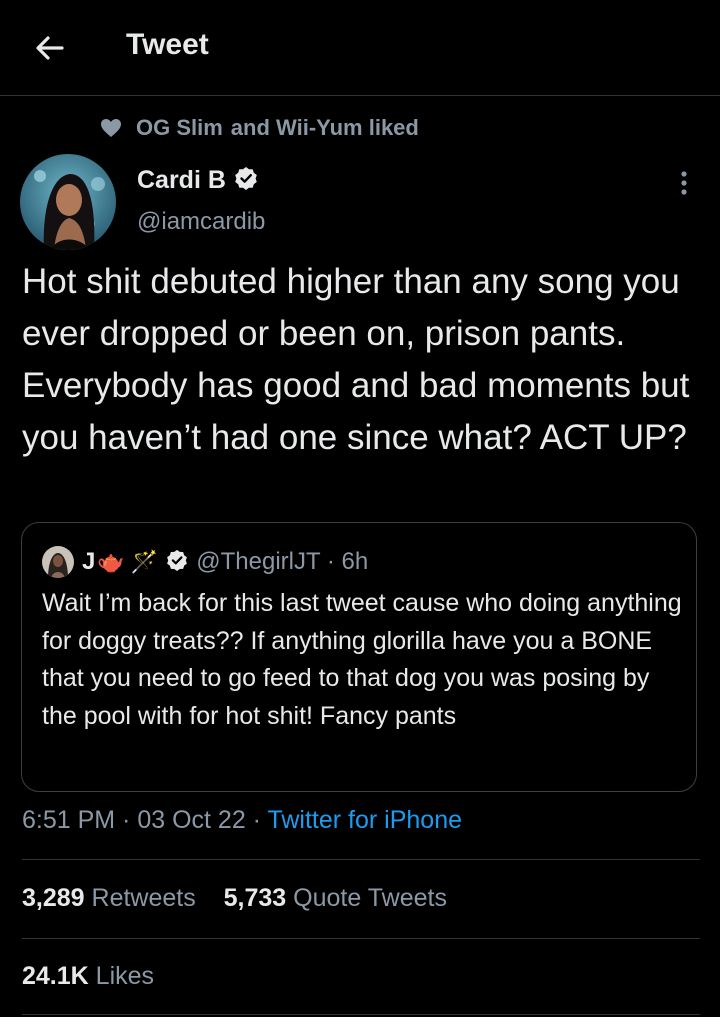 The height and width of the screenshot is (1017, 720). What do you see at coordinates (684, 185) in the screenshot?
I see `more-options-icon` at bounding box center [684, 185].